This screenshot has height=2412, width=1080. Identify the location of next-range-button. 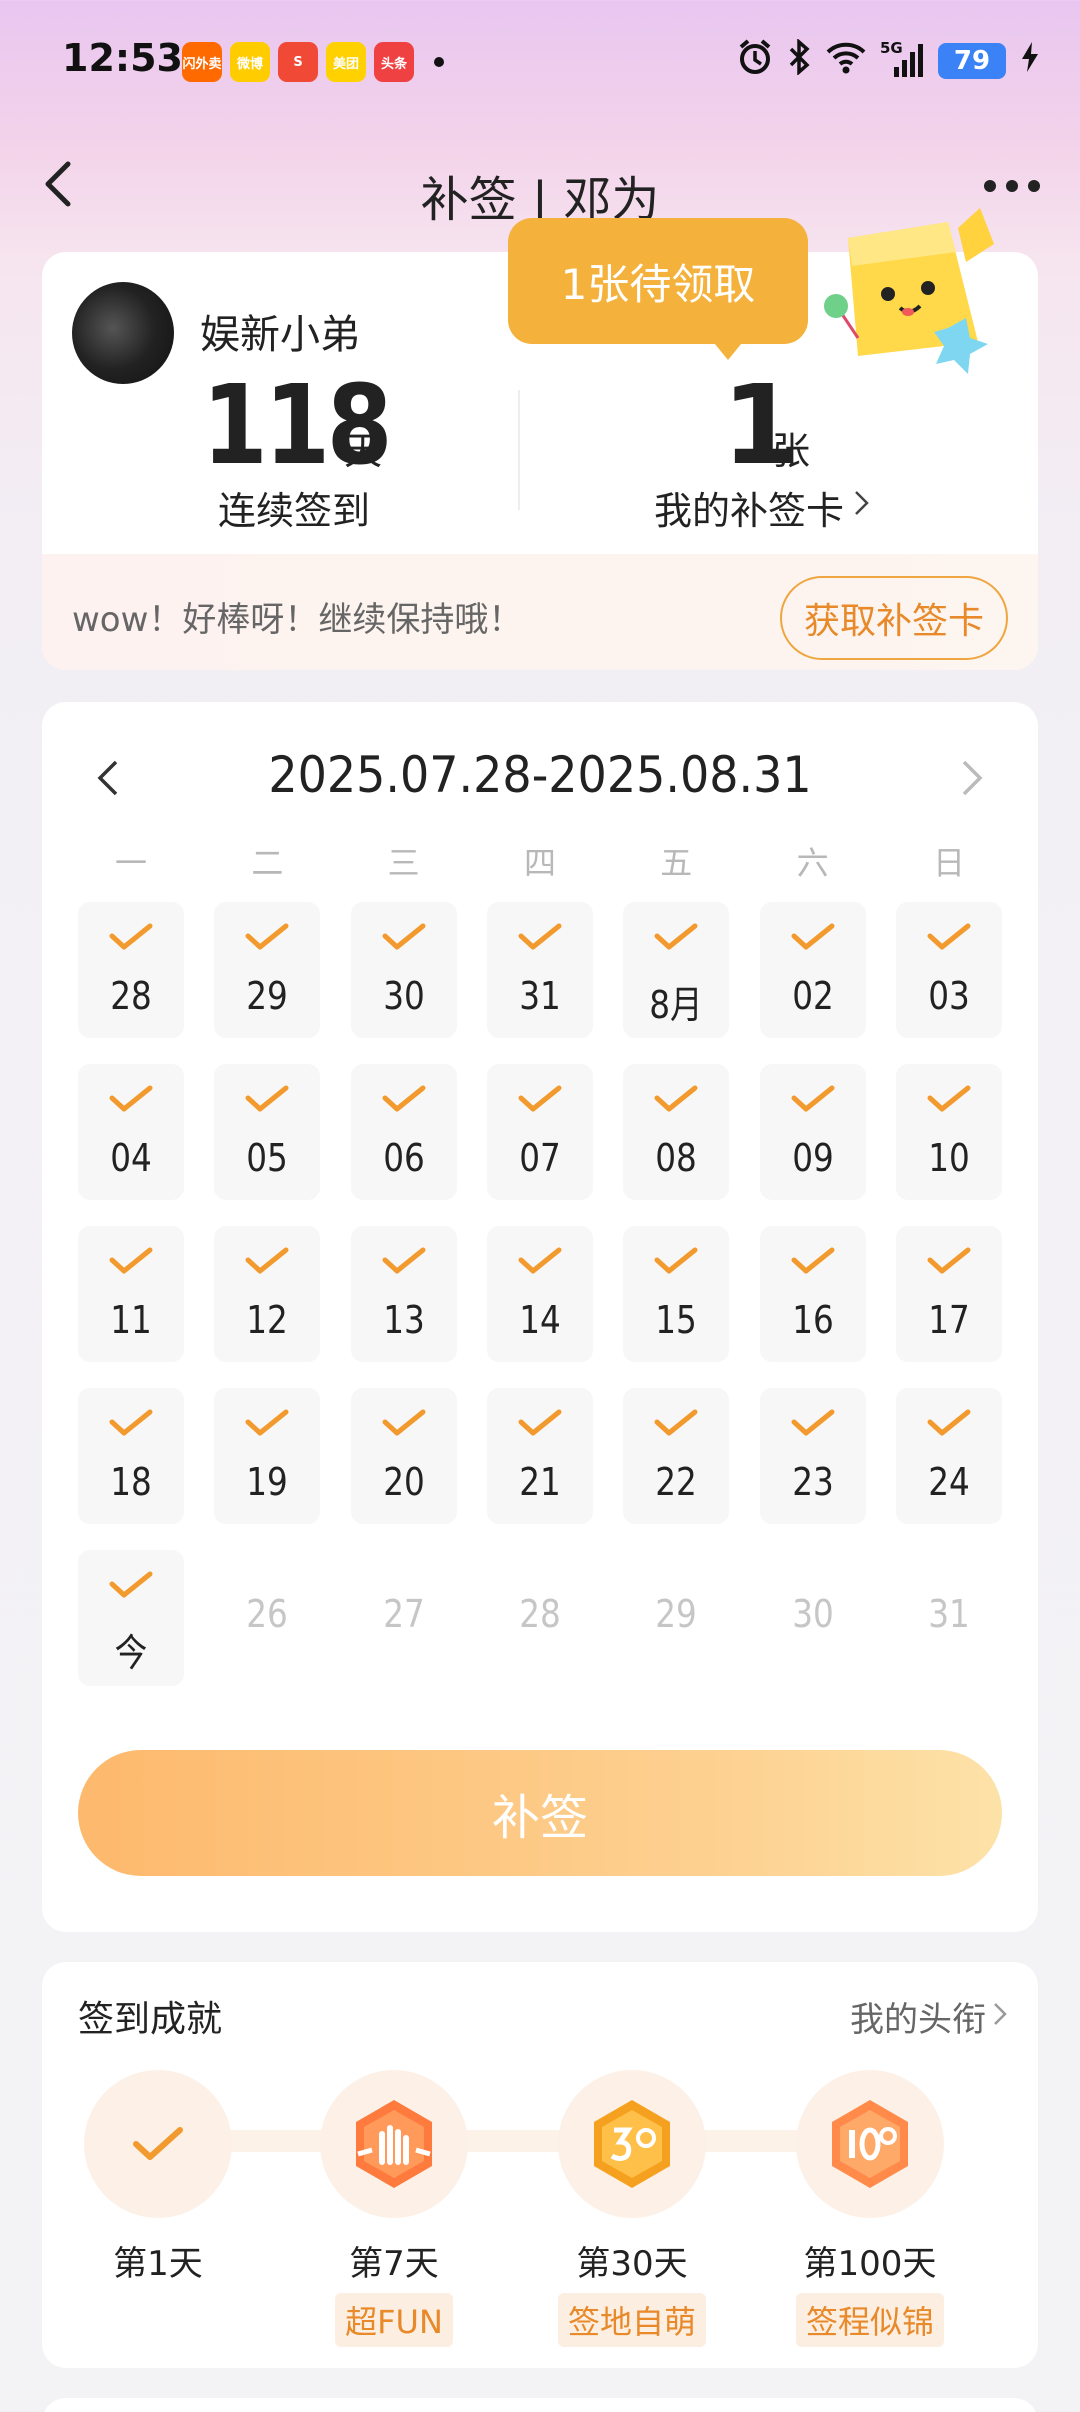
(971, 778).